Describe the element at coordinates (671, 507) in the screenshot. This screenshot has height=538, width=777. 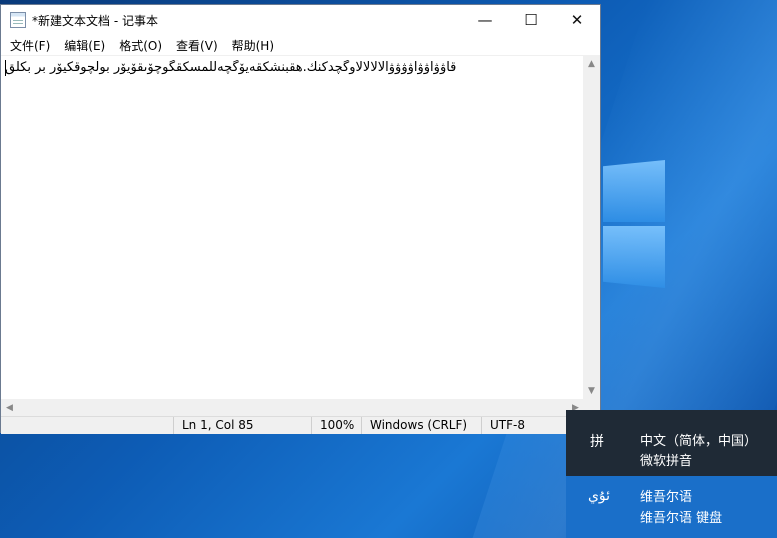
I see `ime-option-uyghur: ئۇي 维吾尔语 维吾尔语 键盘` at that location.